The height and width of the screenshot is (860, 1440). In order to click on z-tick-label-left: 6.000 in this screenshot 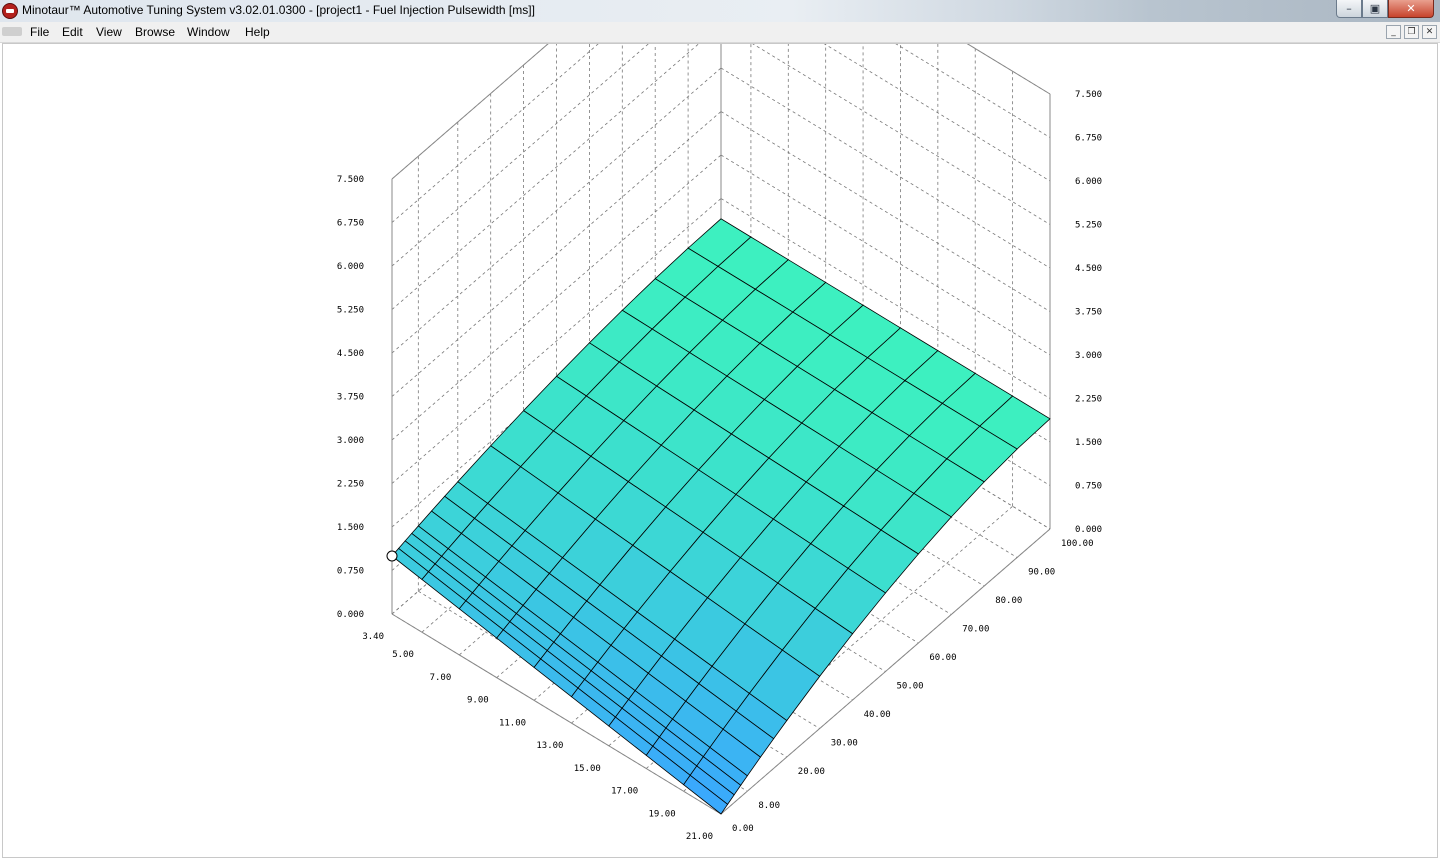, I will do `click(350, 267)`.